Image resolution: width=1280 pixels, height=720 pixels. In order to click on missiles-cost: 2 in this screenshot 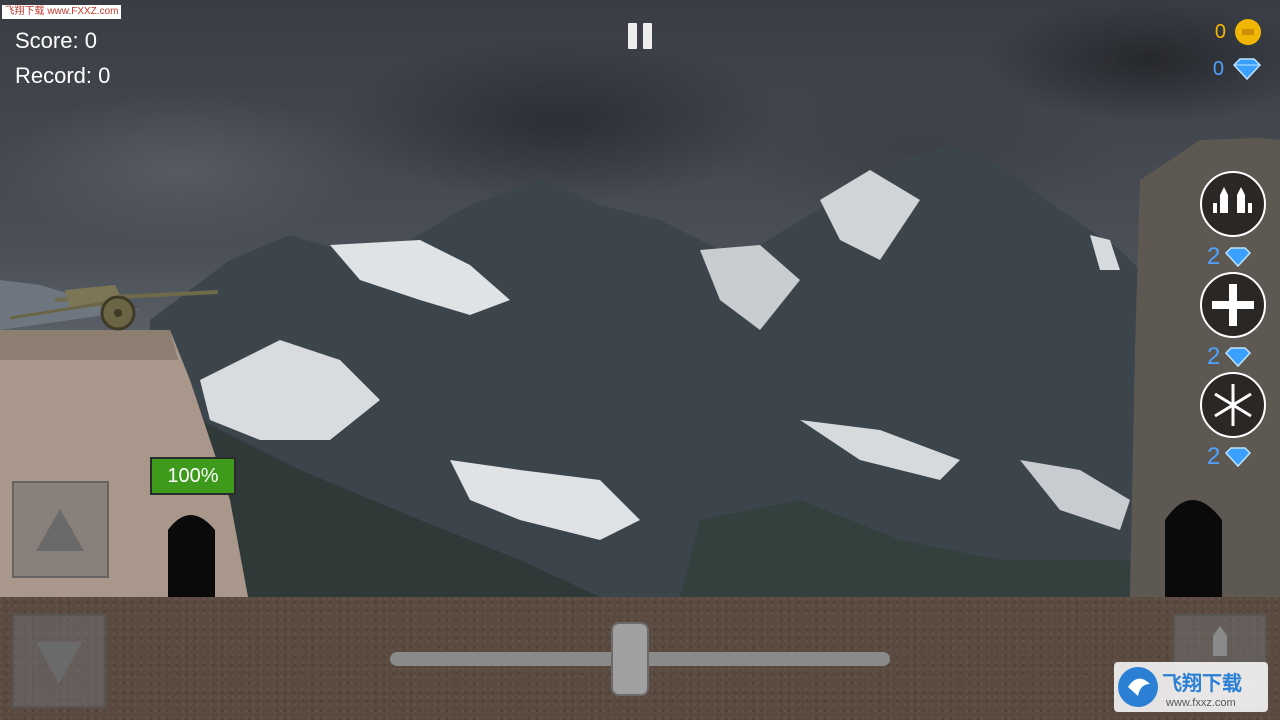, I will do `click(1229, 257)`.